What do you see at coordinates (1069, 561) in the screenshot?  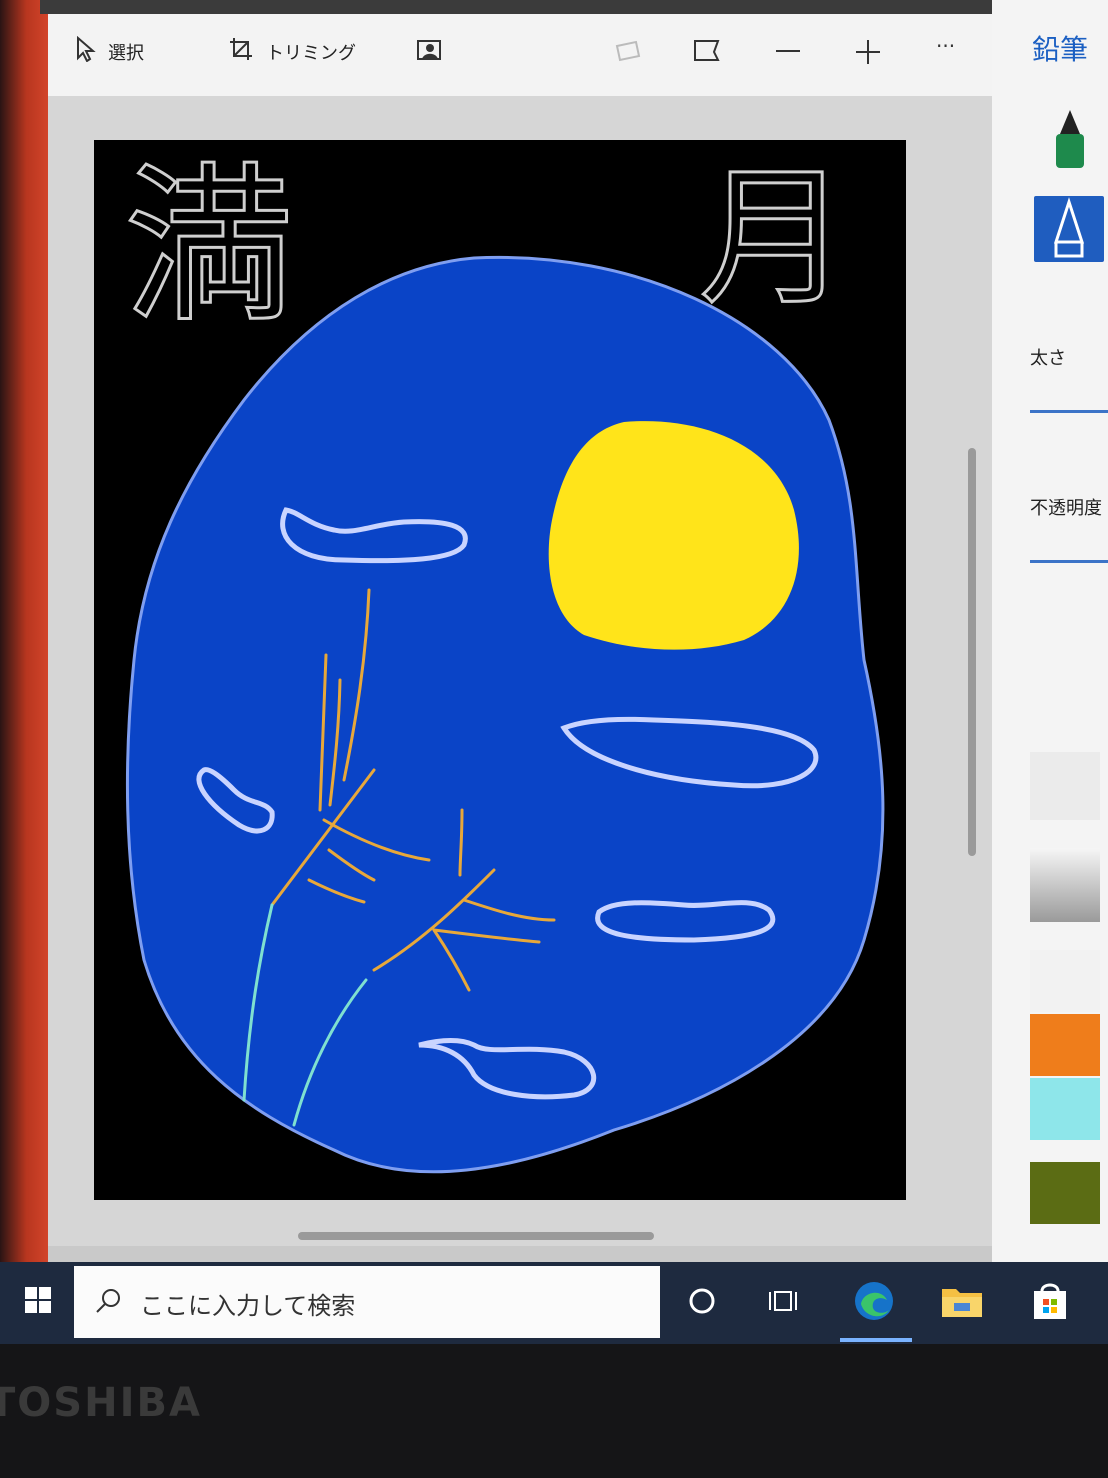 I see `opacity-slider` at bounding box center [1069, 561].